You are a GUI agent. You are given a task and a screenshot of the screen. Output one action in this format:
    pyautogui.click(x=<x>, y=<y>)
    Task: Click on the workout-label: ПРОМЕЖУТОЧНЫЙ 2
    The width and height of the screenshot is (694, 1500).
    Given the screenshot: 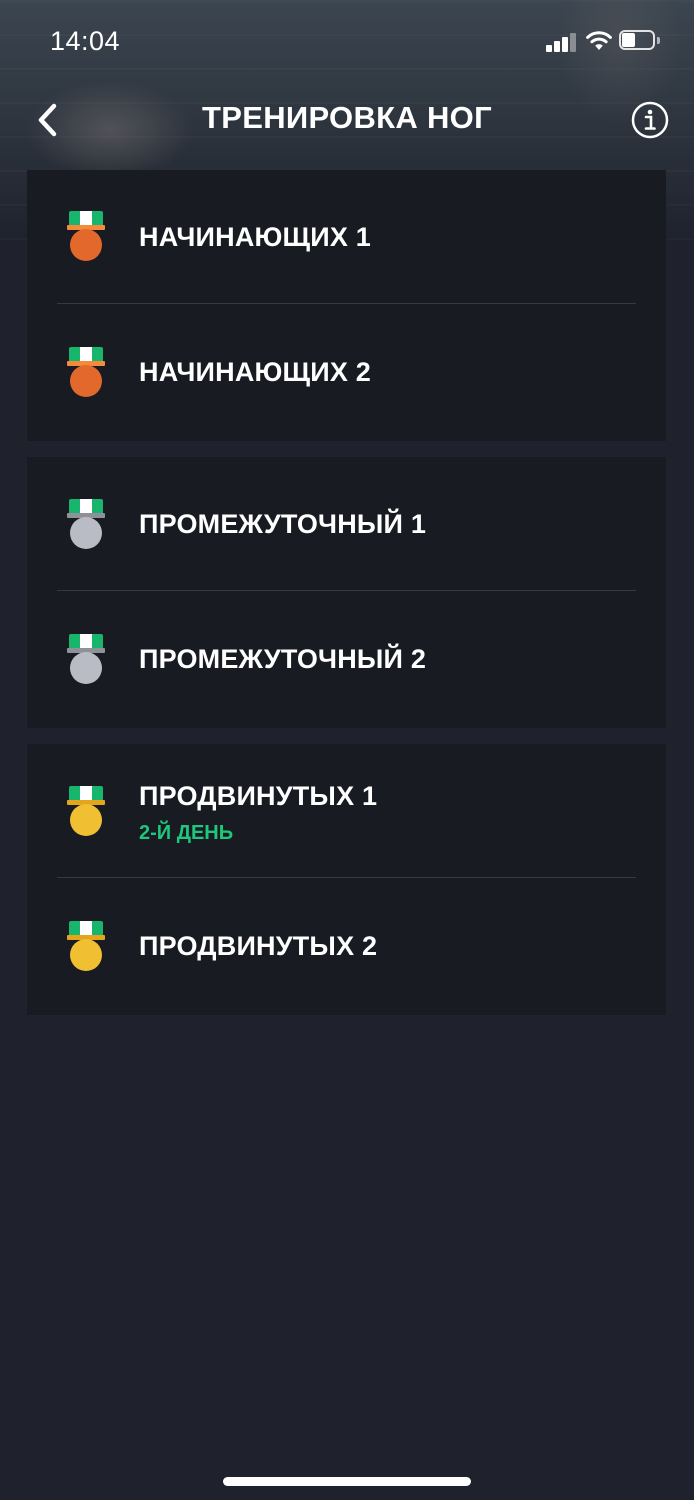 What is the action you would take?
    pyautogui.click(x=283, y=659)
    